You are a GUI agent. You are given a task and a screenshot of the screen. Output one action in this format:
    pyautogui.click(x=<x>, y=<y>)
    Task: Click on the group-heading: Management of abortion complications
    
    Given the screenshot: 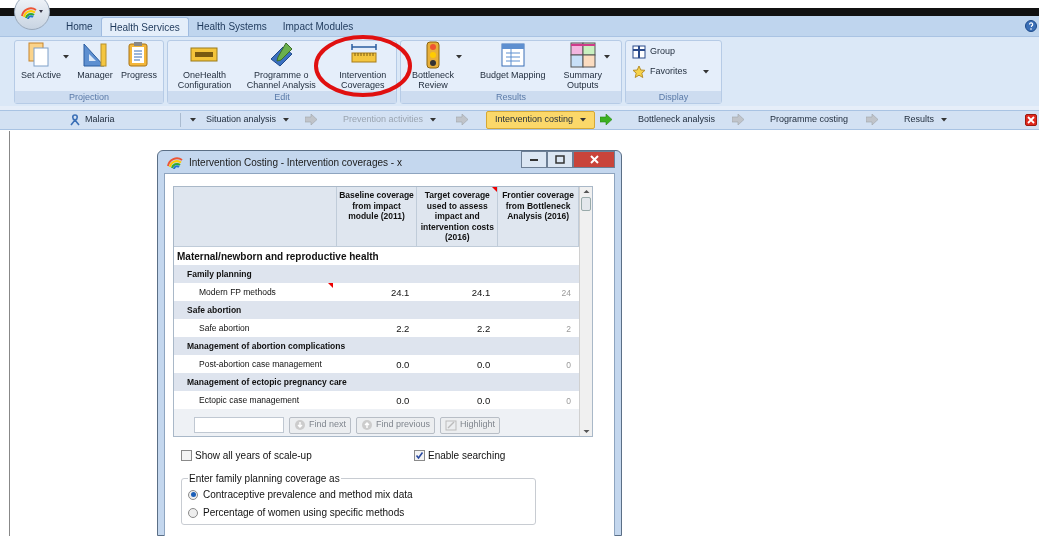 What is the action you would take?
    pyautogui.click(x=376, y=346)
    